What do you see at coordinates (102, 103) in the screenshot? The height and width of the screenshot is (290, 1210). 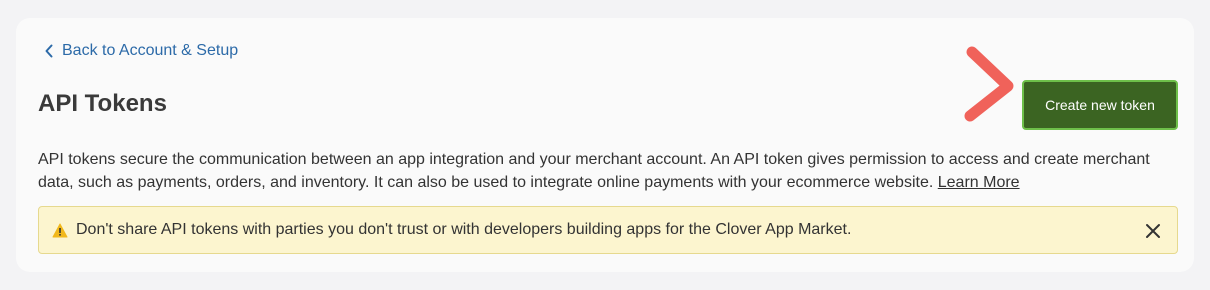 I see `page-title: API Tokens` at bounding box center [102, 103].